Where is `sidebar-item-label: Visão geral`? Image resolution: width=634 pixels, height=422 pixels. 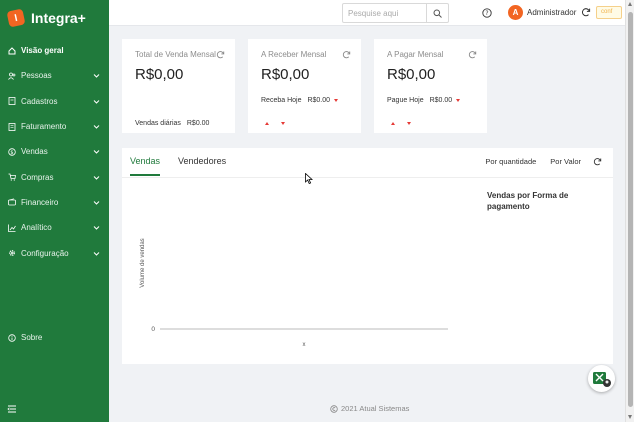 sidebar-item-label: Visão geral is located at coordinates (42, 51).